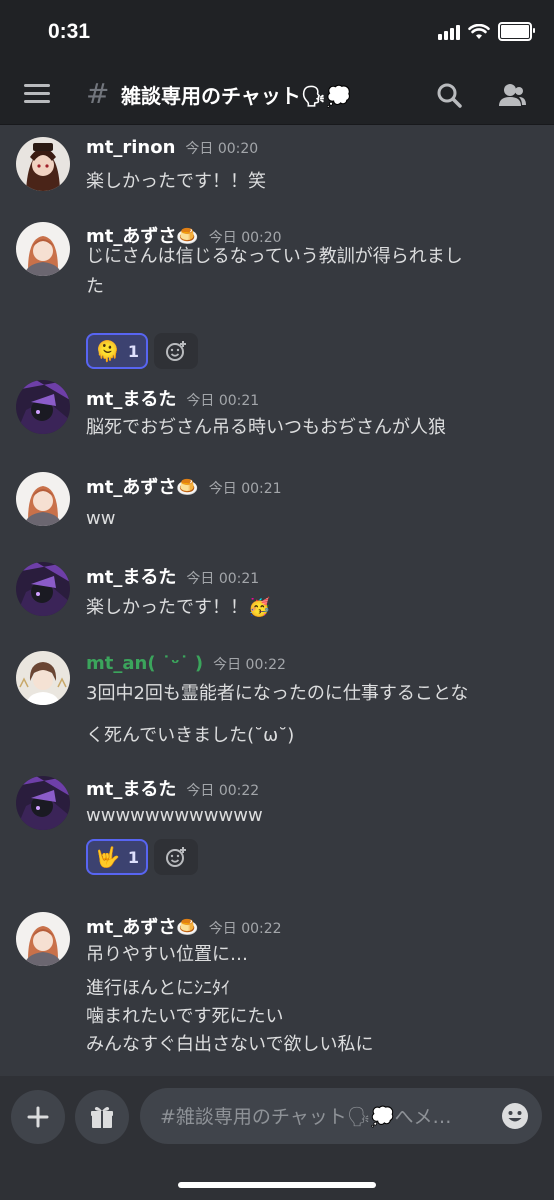  What do you see at coordinates (311, 608) in the screenshot?
I see `message-text: 楽しかったです！！🥳` at bounding box center [311, 608].